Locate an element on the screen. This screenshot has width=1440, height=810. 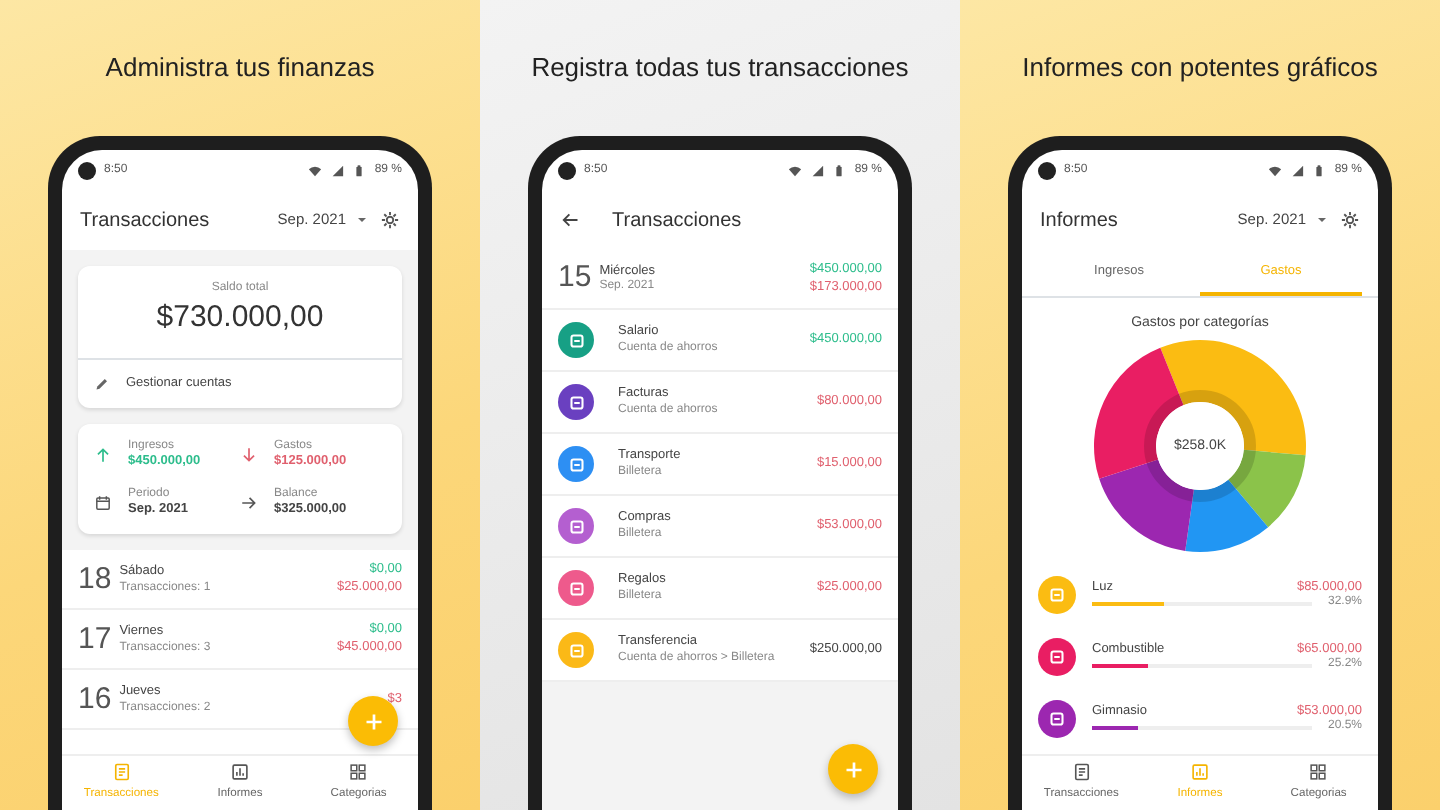
screen-title: Informes is located at coordinates (1079, 221).